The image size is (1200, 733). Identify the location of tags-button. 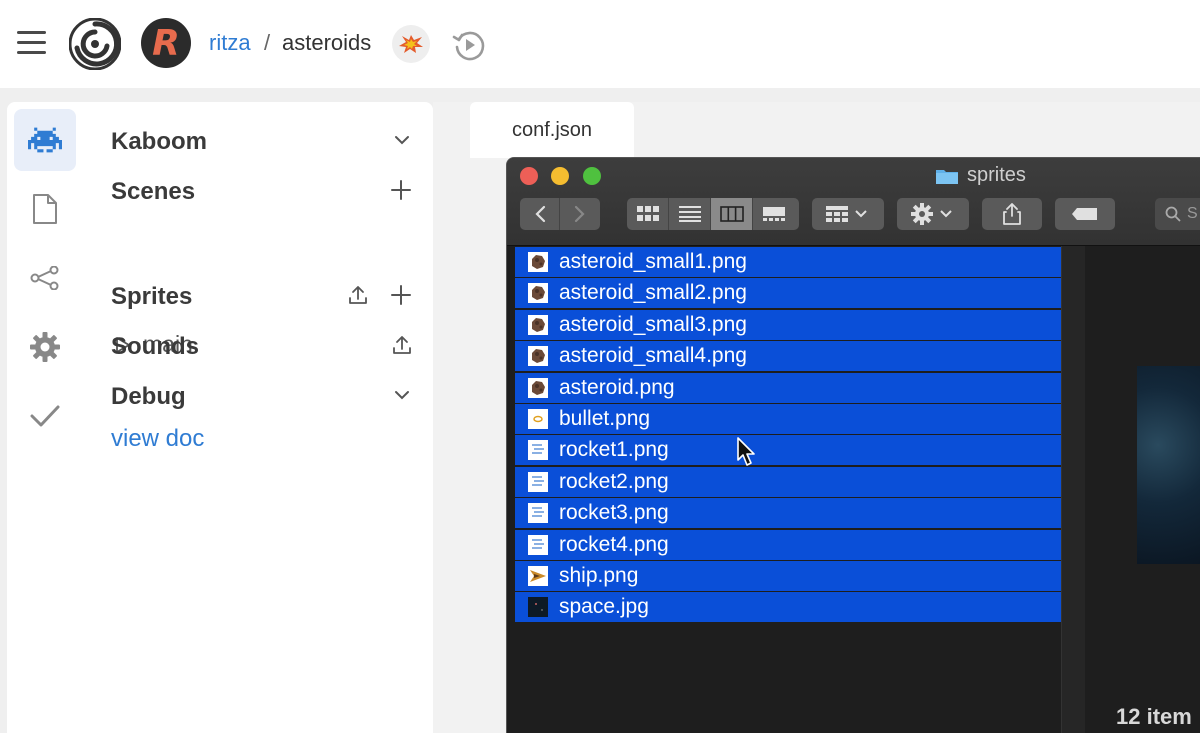
(1085, 214).